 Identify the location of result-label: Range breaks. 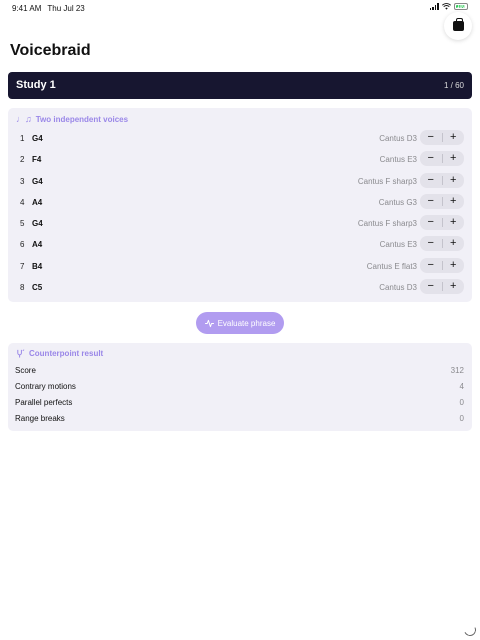
(40, 418).